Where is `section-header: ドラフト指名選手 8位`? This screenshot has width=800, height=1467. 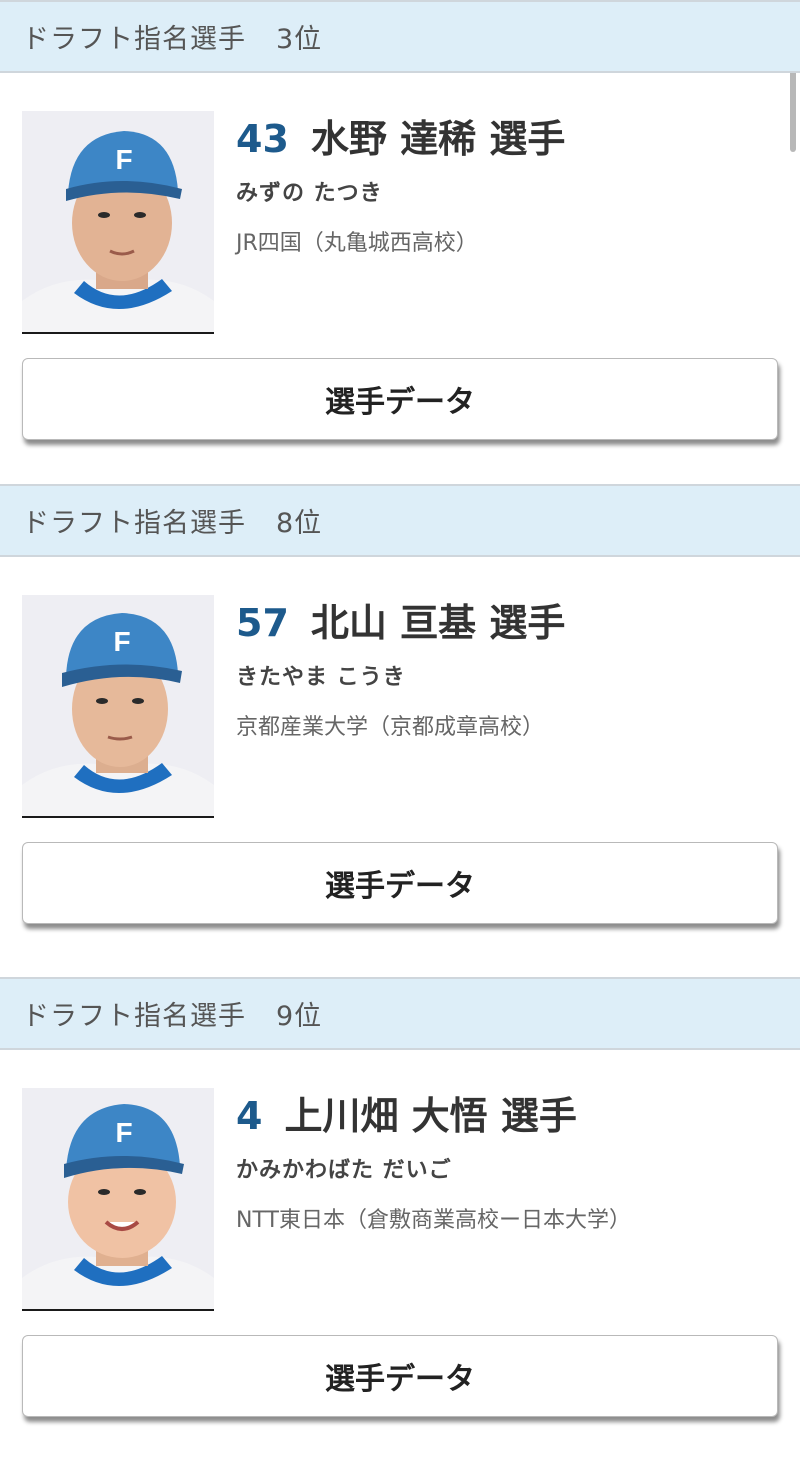
section-header: ドラフト指名選手 8位 is located at coordinates (400, 520).